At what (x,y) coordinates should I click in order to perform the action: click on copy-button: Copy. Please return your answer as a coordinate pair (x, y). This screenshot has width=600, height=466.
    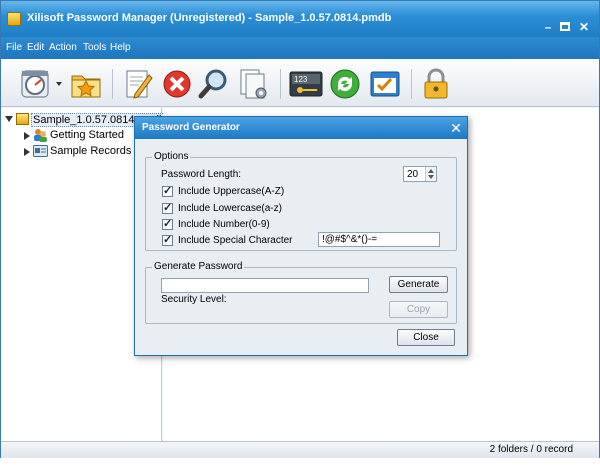
    Looking at the image, I should click on (418, 309).